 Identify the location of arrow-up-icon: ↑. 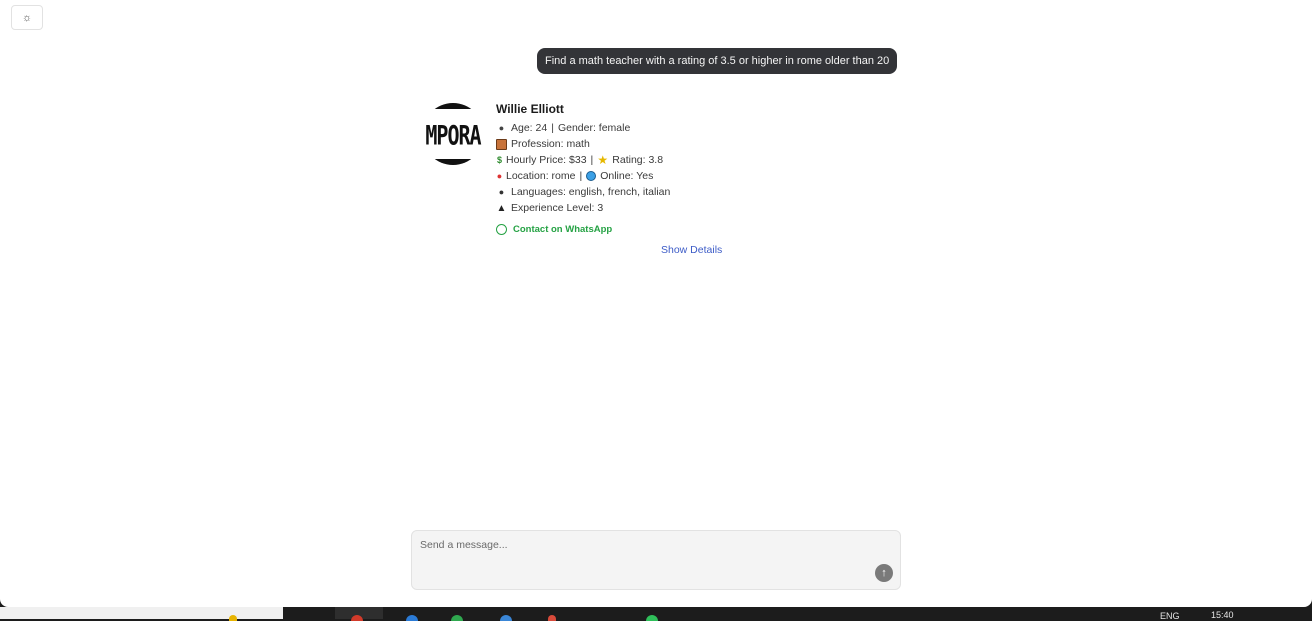
(884, 573).